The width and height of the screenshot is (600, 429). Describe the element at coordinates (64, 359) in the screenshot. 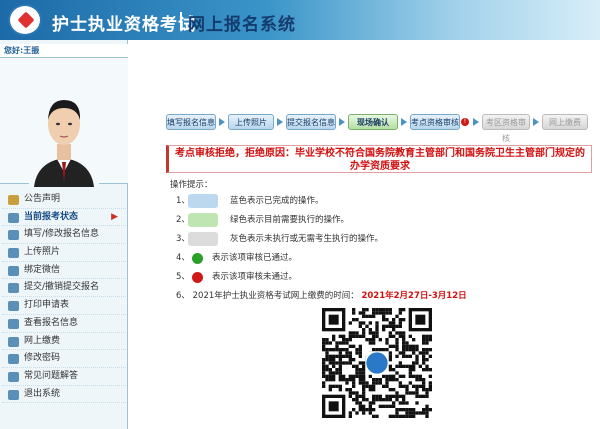

I see `sidebar-item-9: 修改密码` at that location.